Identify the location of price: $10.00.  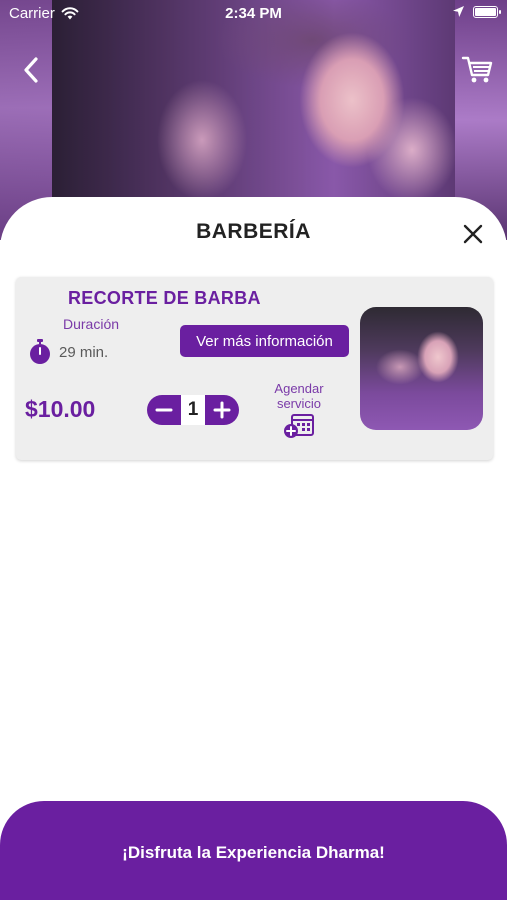
(60, 409).